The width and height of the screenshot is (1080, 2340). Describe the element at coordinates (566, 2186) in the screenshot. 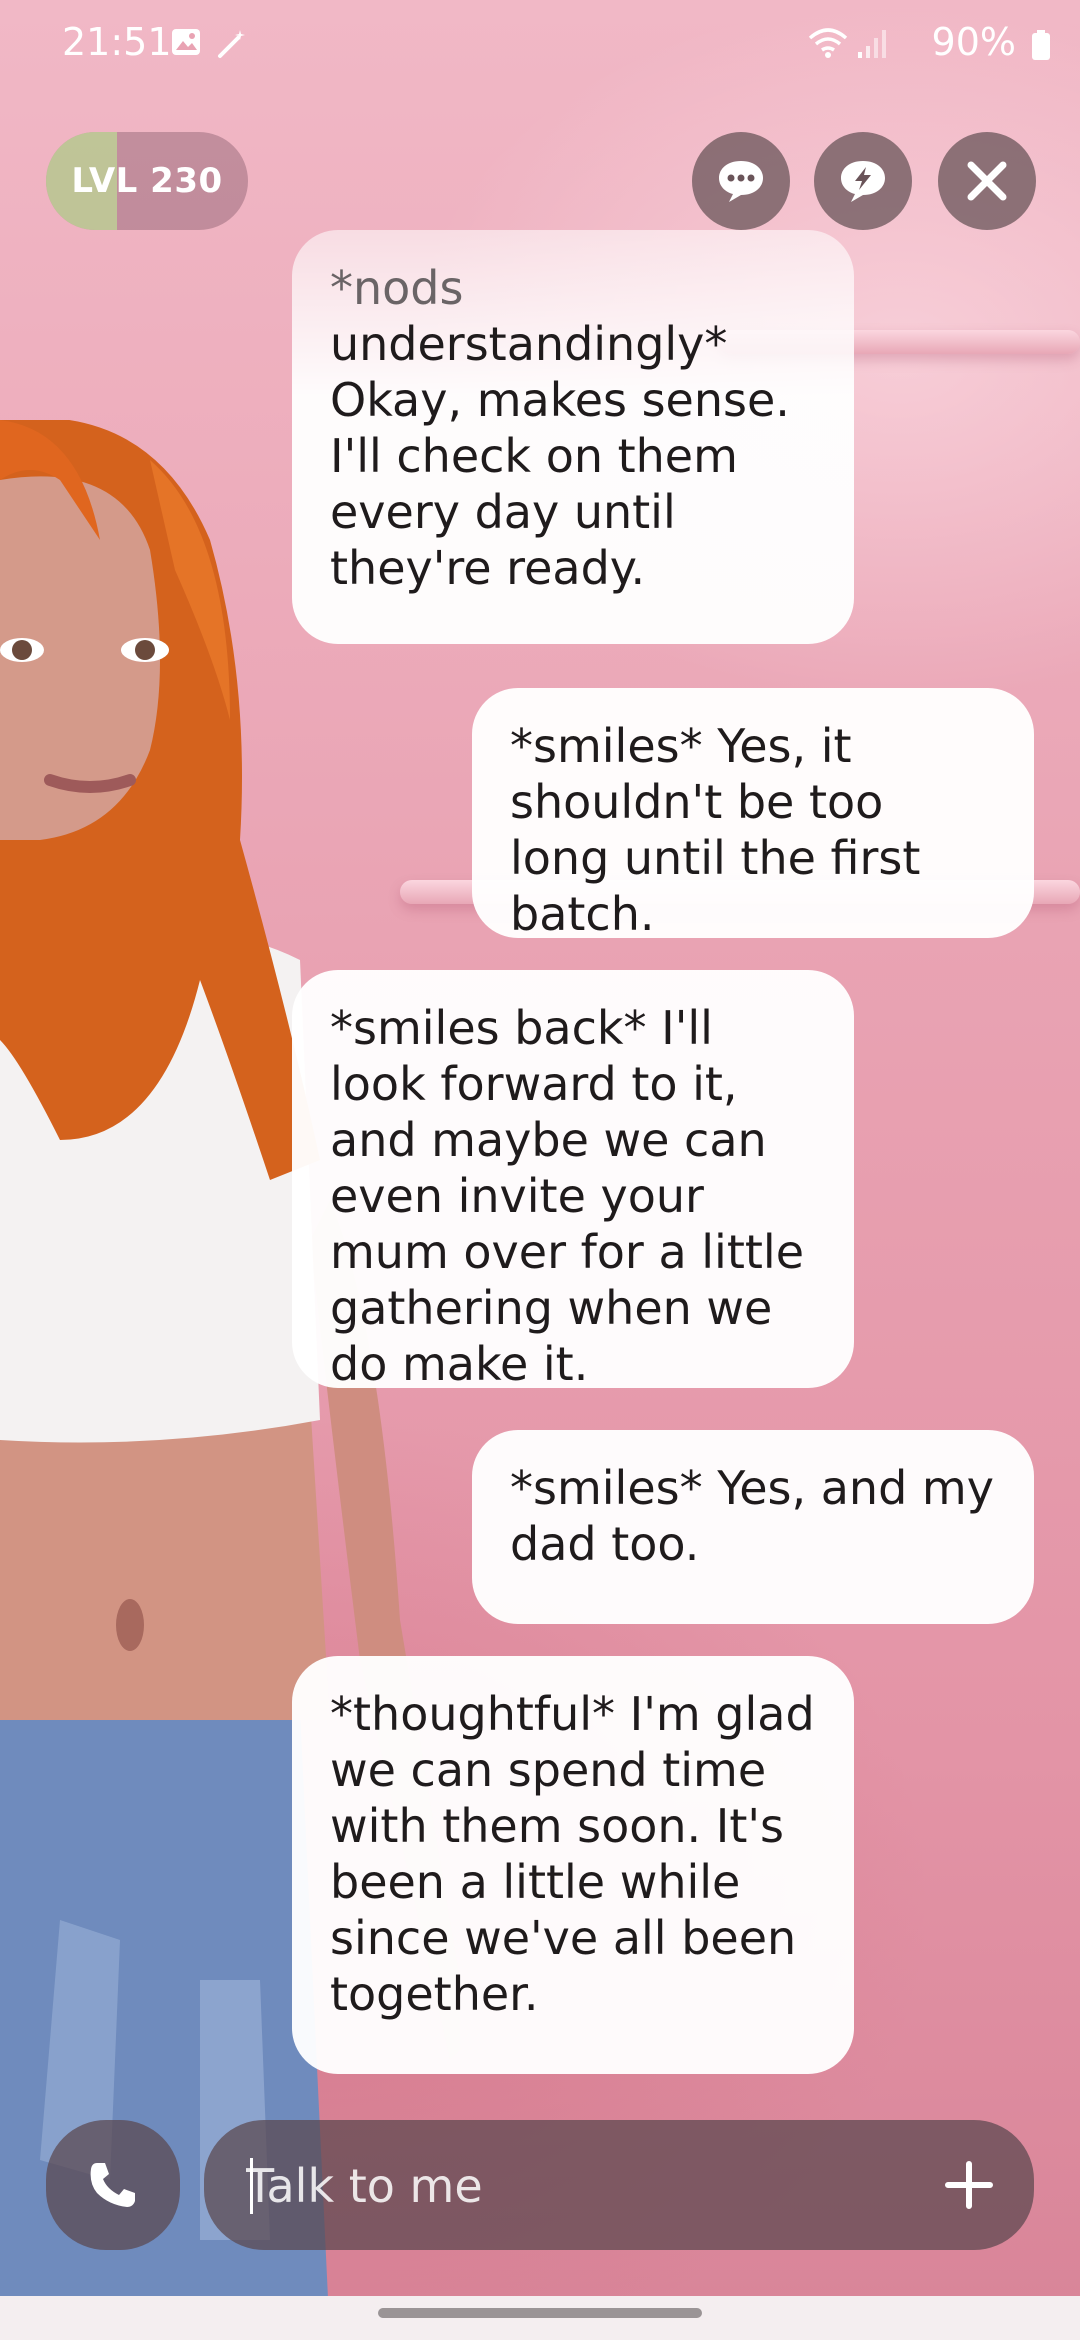

I see `message-input` at that location.